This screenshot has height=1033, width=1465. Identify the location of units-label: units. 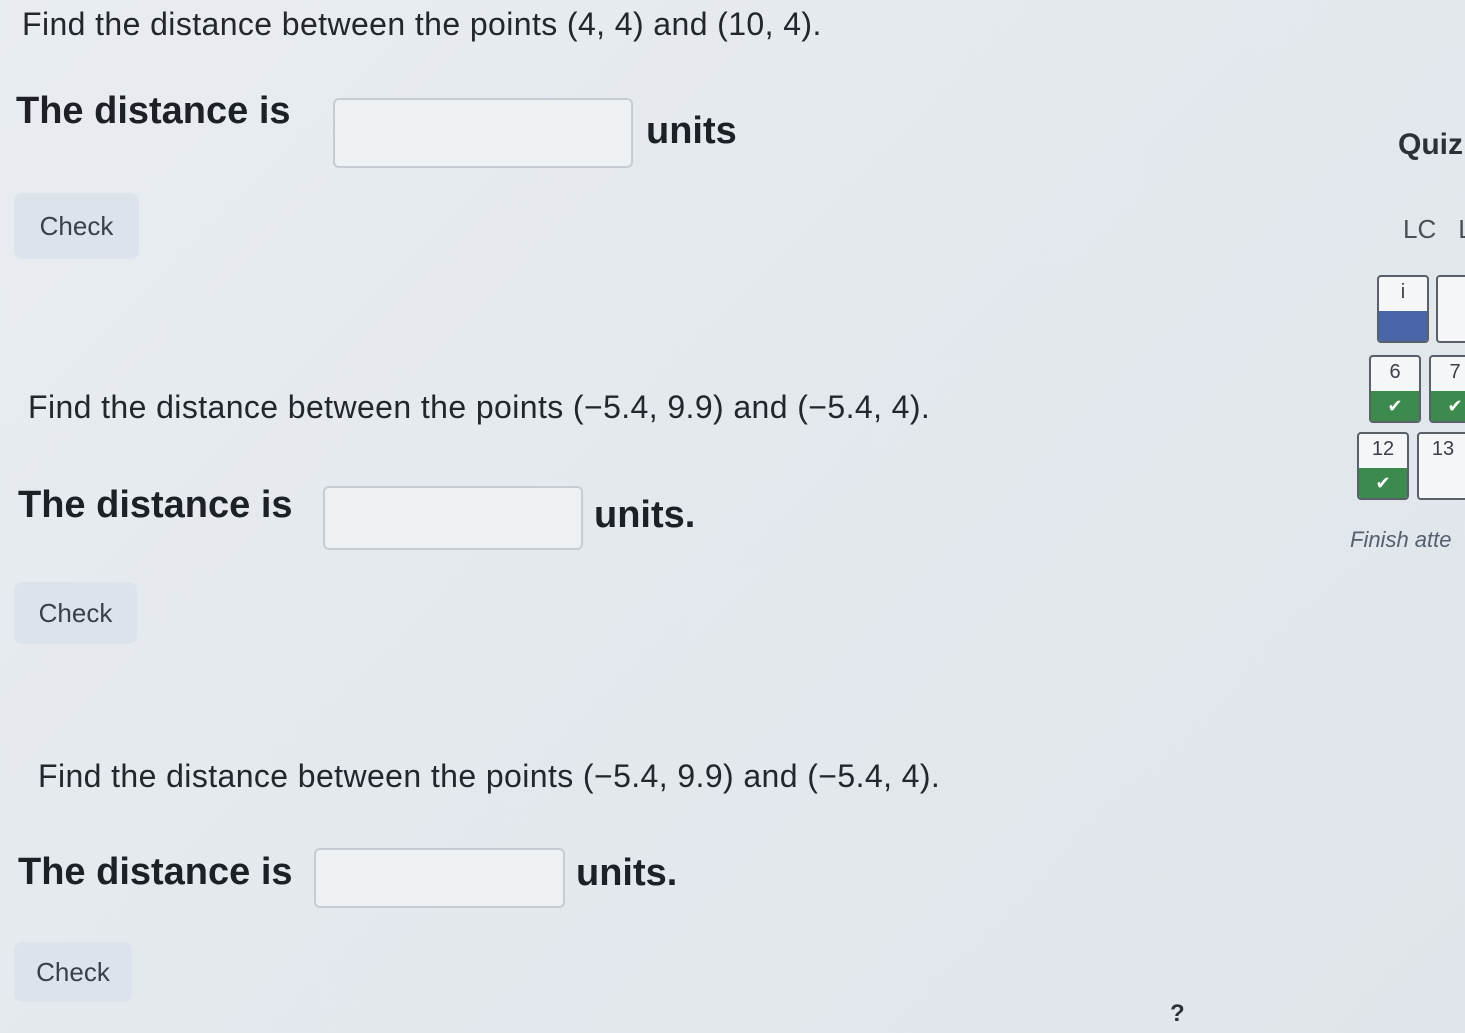
(691, 131).